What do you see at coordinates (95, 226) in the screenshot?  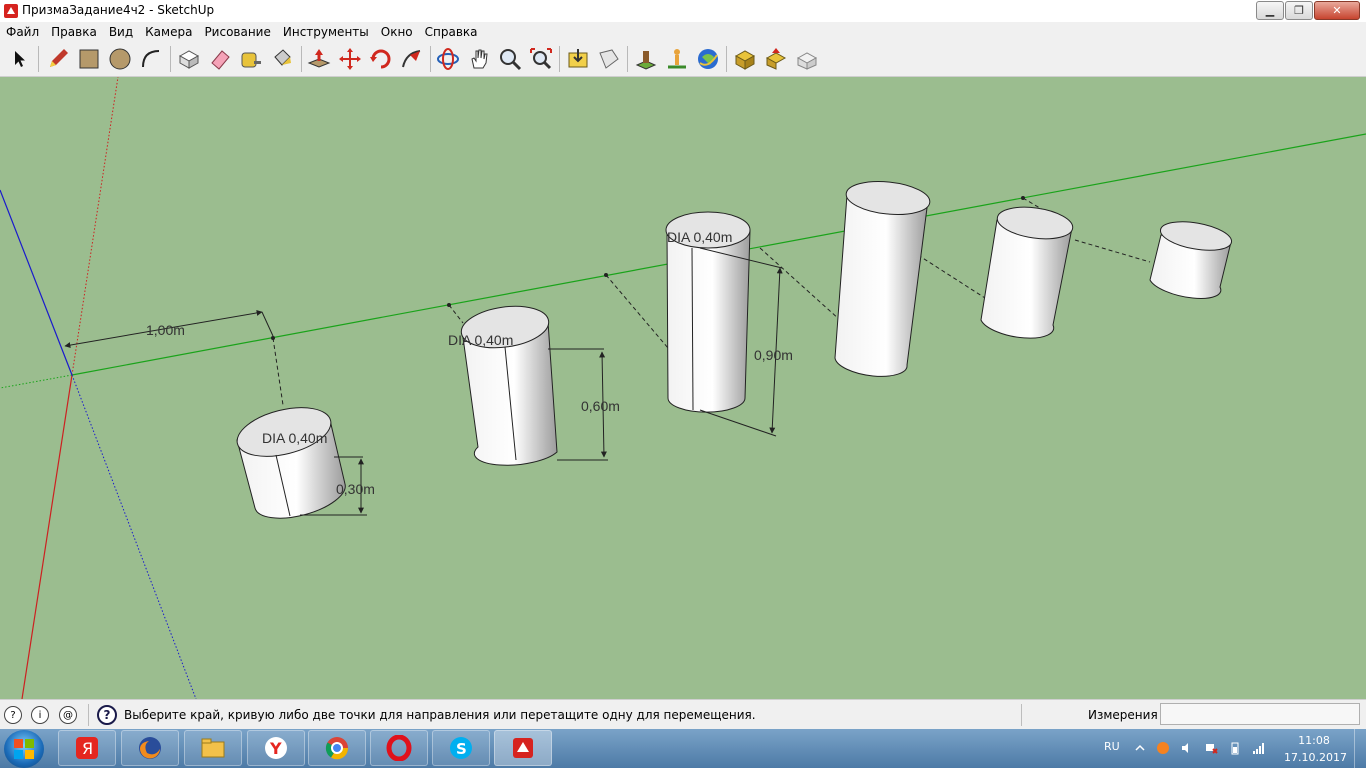 I see `red-axis-neg` at bounding box center [95, 226].